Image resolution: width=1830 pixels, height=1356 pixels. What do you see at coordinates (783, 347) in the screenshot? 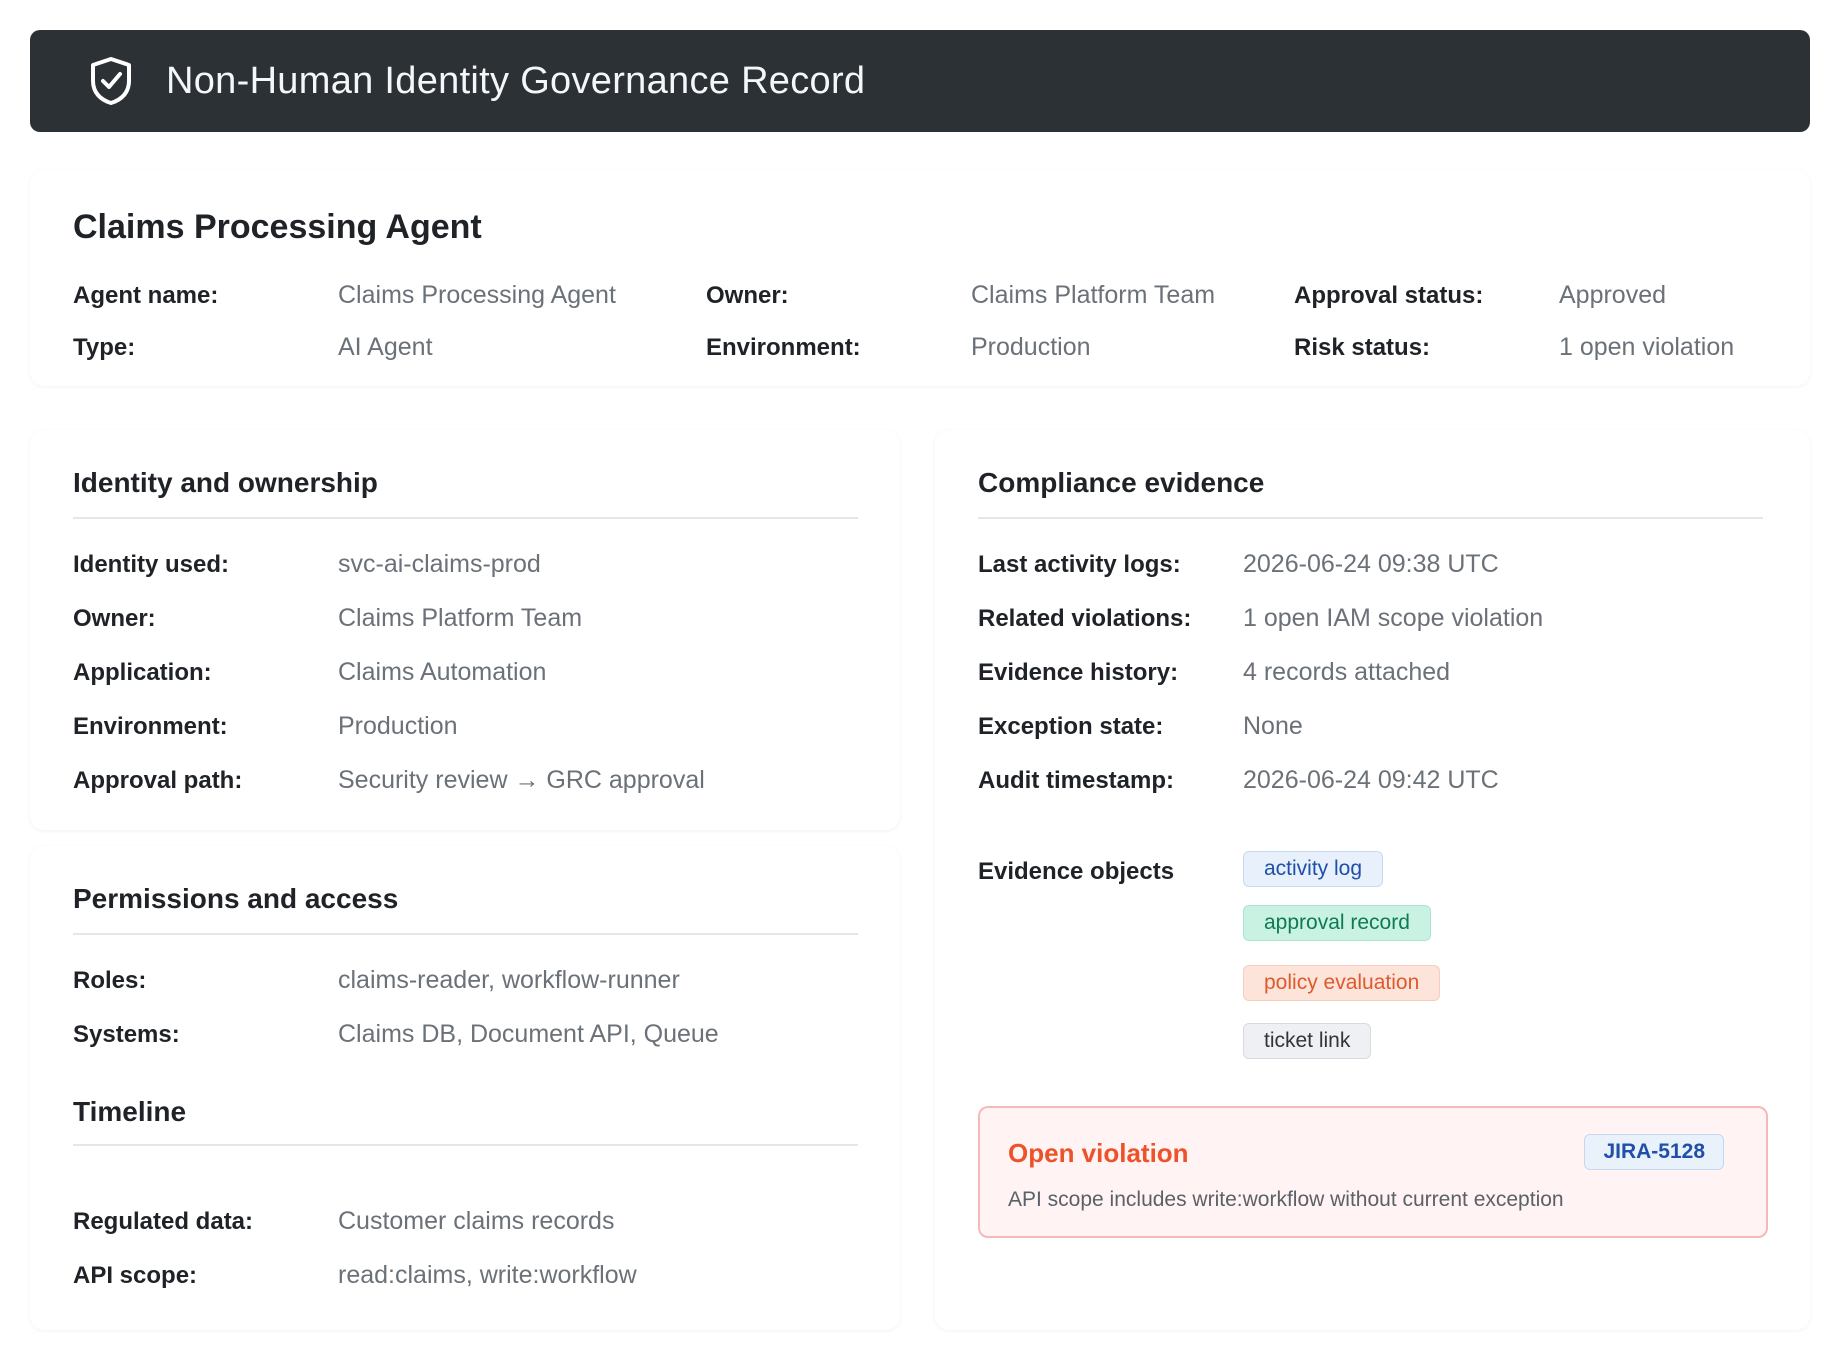
I see `environment-label: Environment:` at bounding box center [783, 347].